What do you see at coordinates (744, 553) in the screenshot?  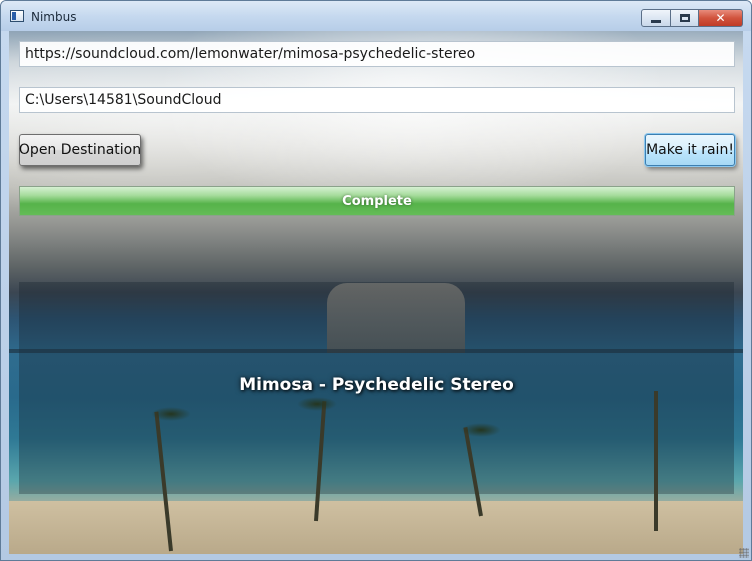 I see `resize-grip` at bounding box center [744, 553].